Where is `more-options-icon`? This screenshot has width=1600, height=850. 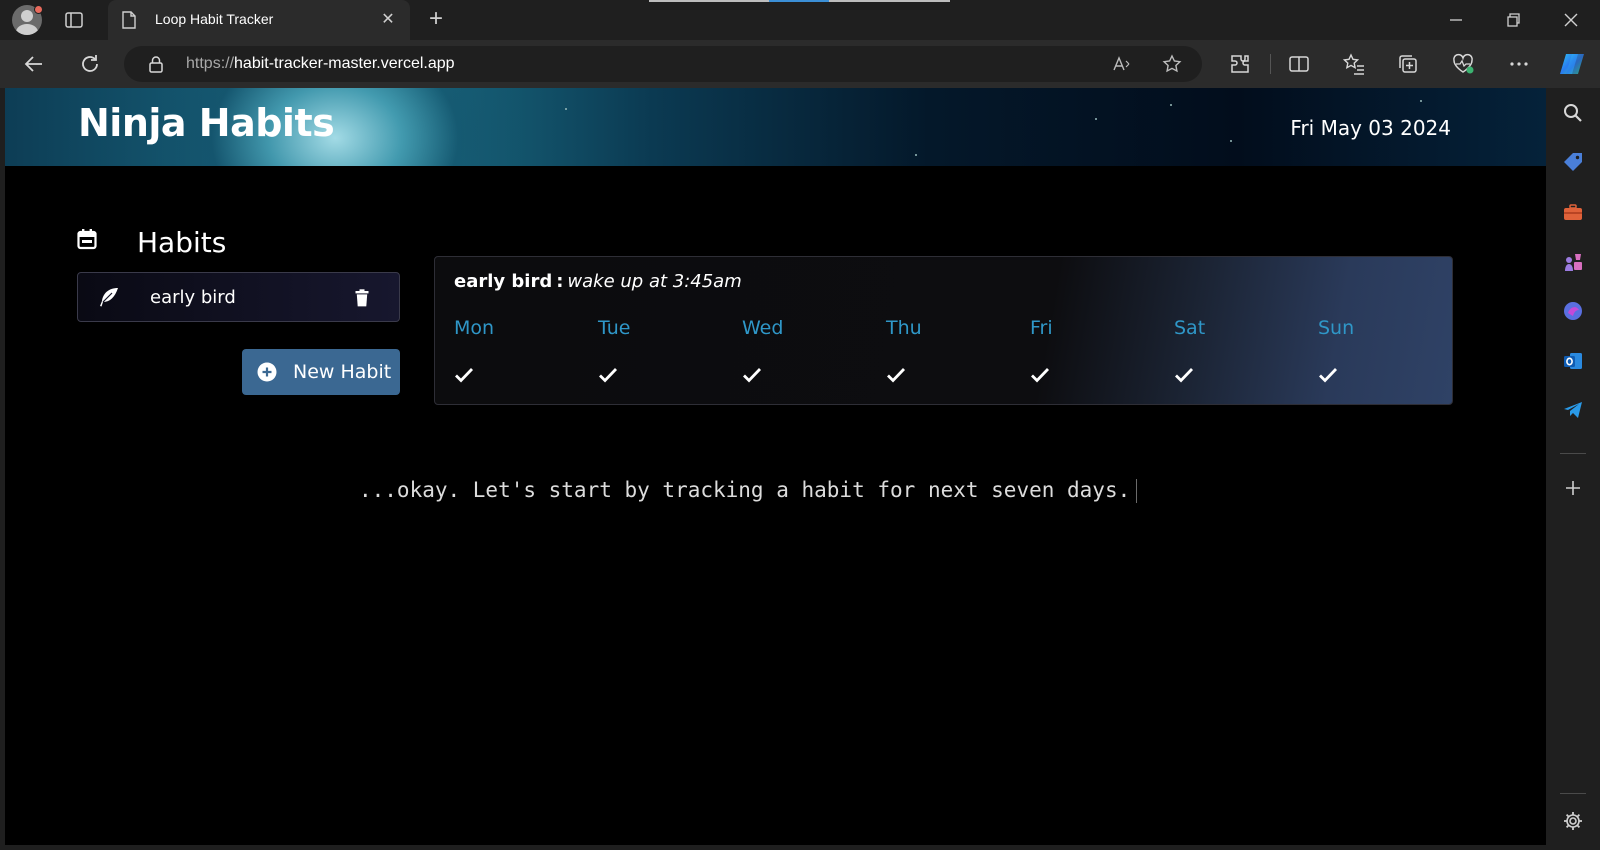
more-options-icon is located at coordinates (1519, 64).